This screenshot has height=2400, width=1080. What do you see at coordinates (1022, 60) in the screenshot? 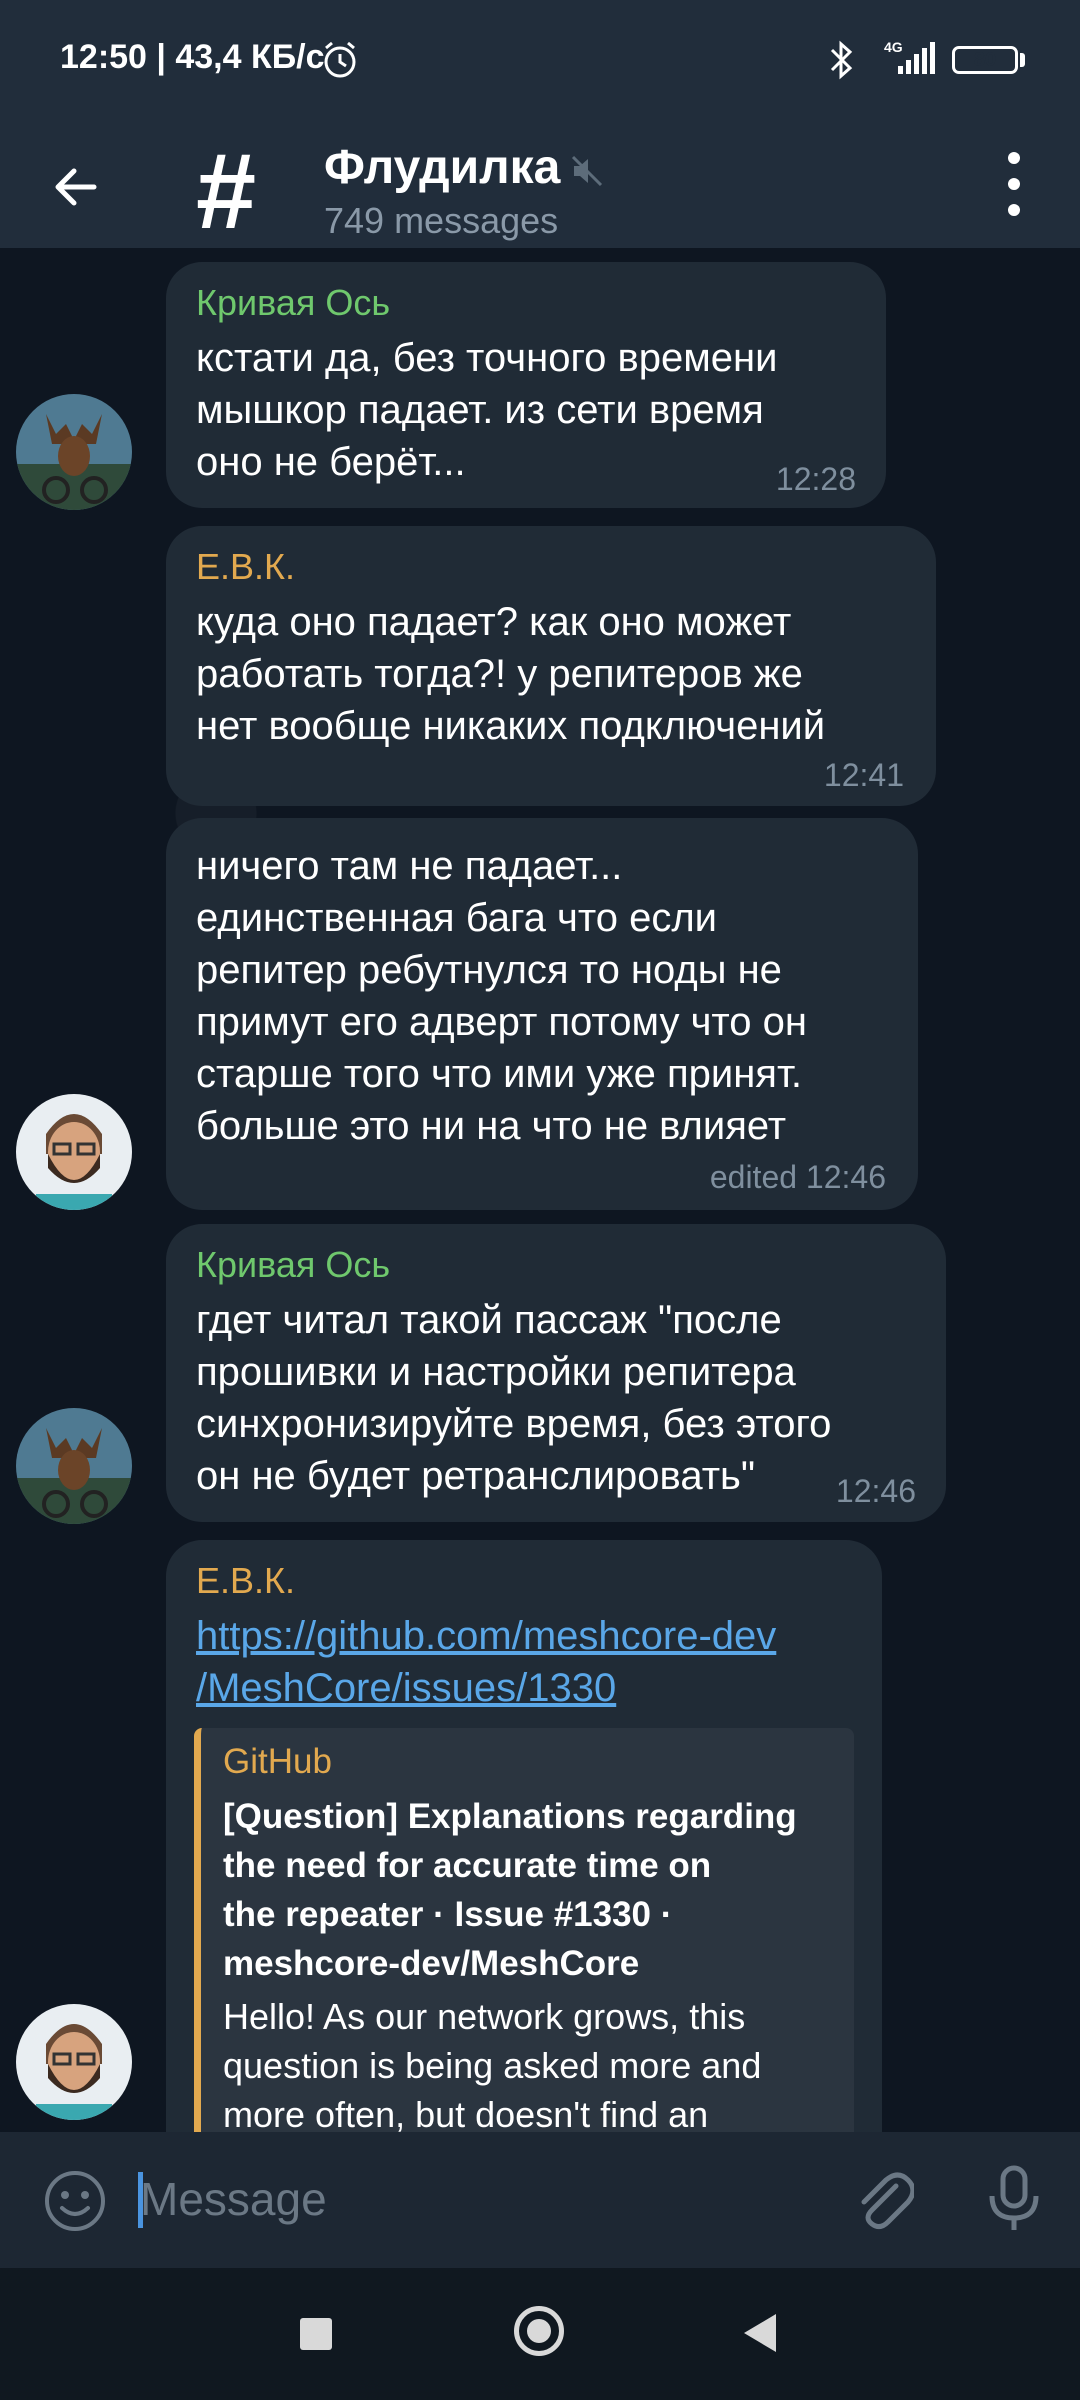
I see `battery-tip` at bounding box center [1022, 60].